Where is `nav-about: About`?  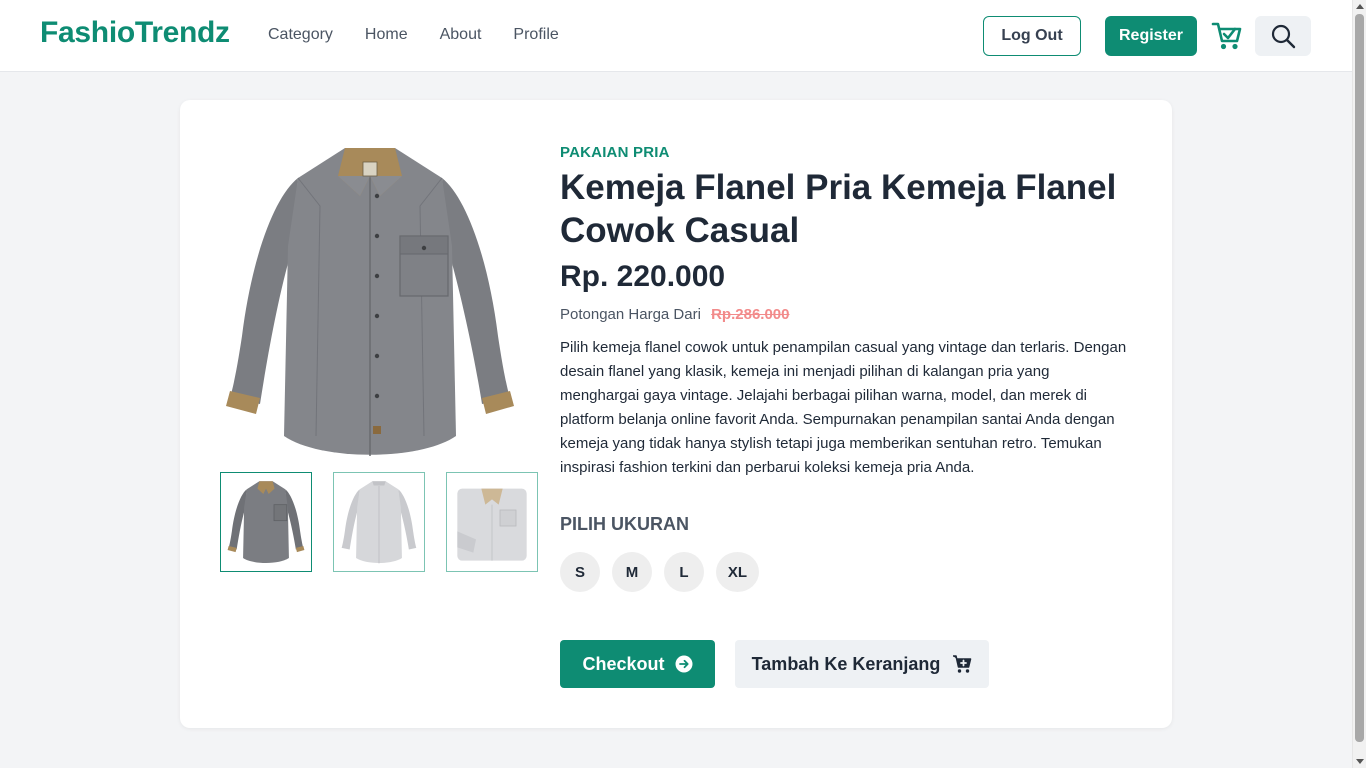
nav-about: About is located at coordinates (461, 35).